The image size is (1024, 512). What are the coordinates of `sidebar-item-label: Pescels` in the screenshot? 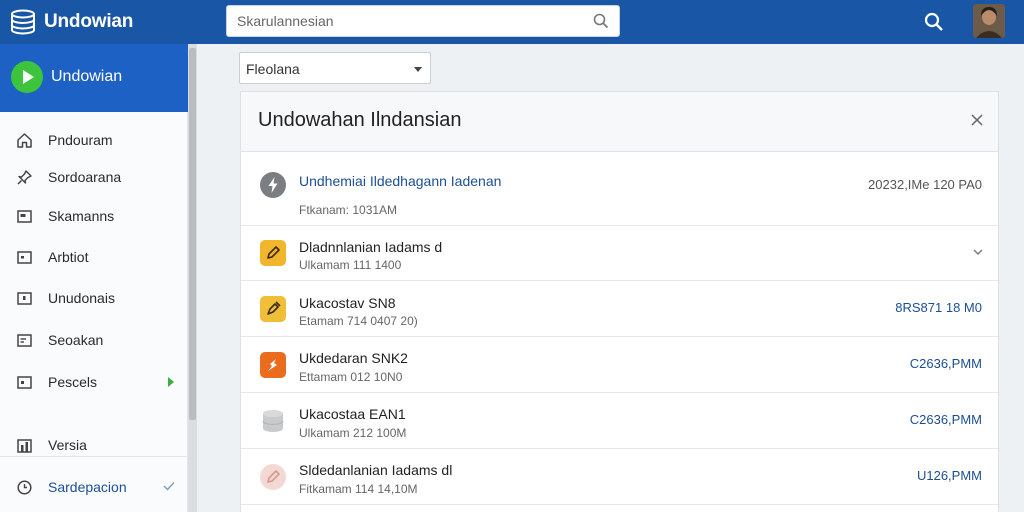 It's located at (73, 382).